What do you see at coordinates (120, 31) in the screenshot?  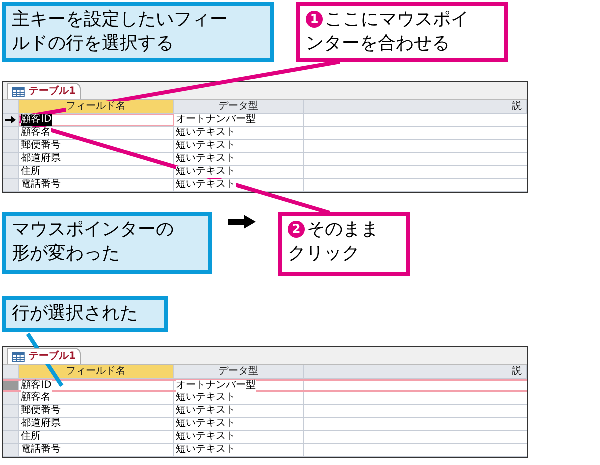 I see `callout-text: 主キーを設定したいフィールドの行を選択する` at bounding box center [120, 31].